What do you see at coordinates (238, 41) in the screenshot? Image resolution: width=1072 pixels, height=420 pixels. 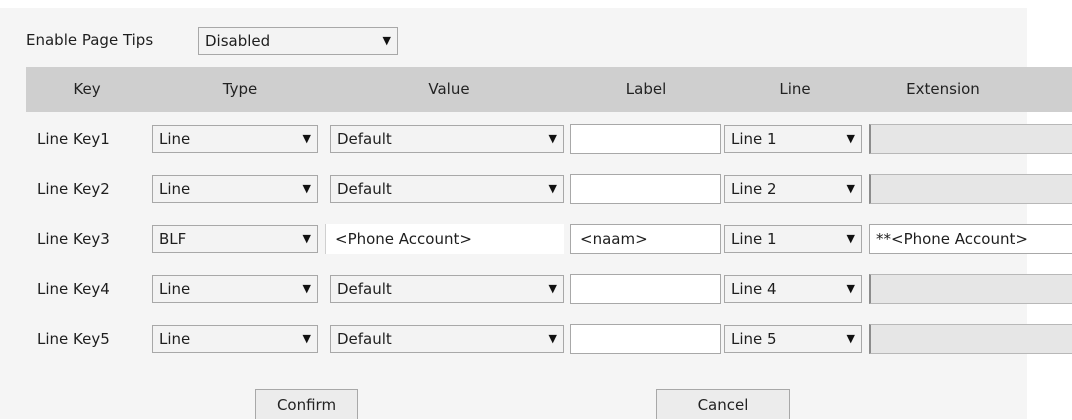 I see `page-tips-select-value: Disabled` at bounding box center [238, 41].